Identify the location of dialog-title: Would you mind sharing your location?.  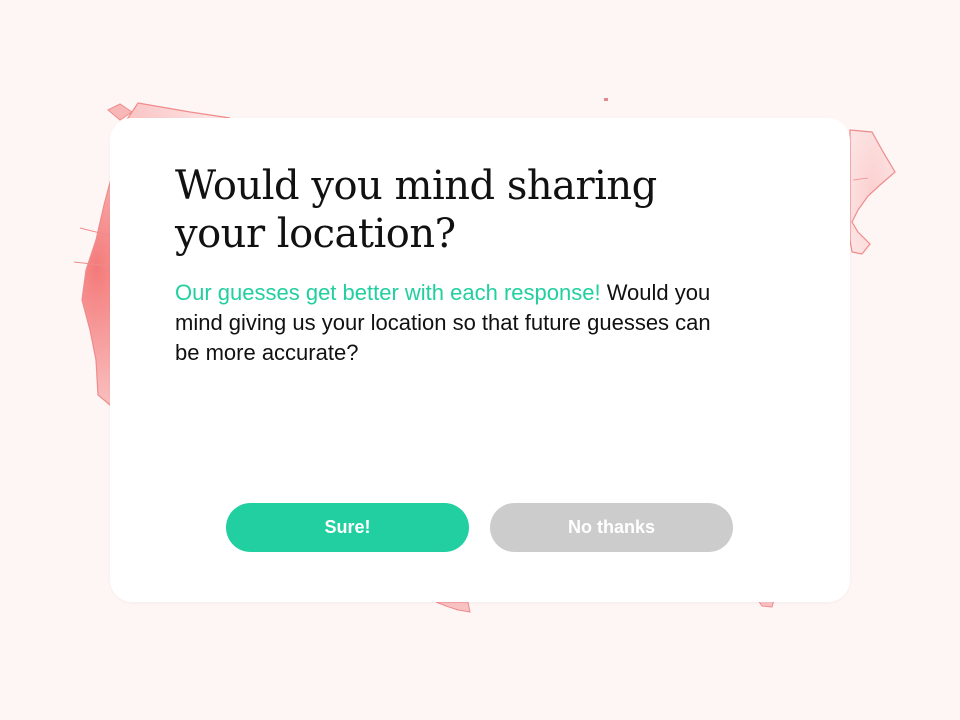
(416, 210).